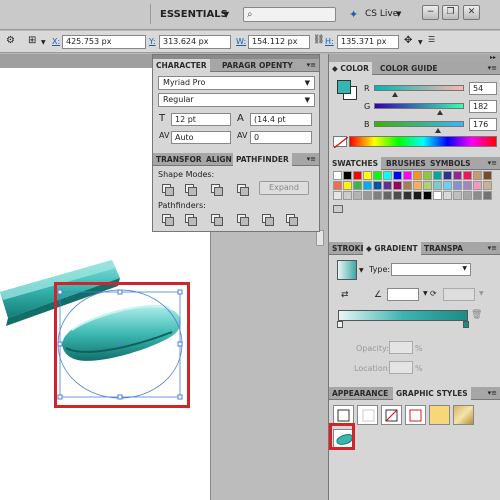  What do you see at coordinates (368, 42) in the screenshot?
I see `height-field: 135.371 px` at bounding box center [368, 42].